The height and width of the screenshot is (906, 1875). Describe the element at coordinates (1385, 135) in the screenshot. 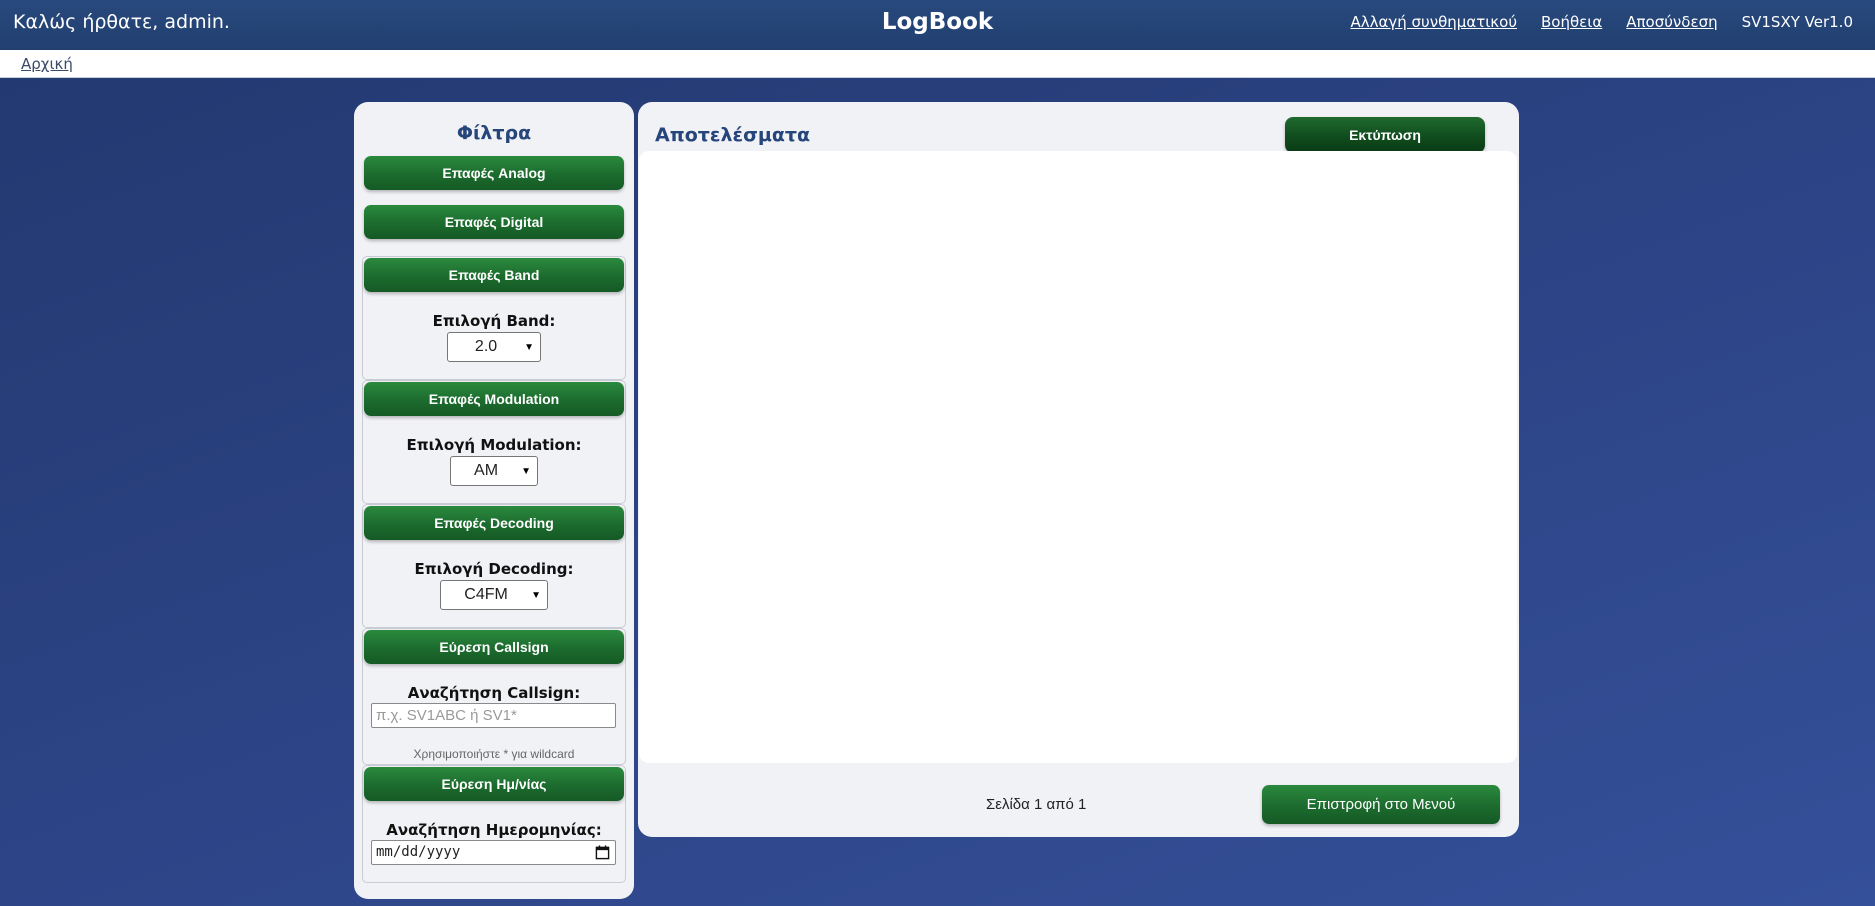

I see `print-button: Εκτύπωση` at that location.